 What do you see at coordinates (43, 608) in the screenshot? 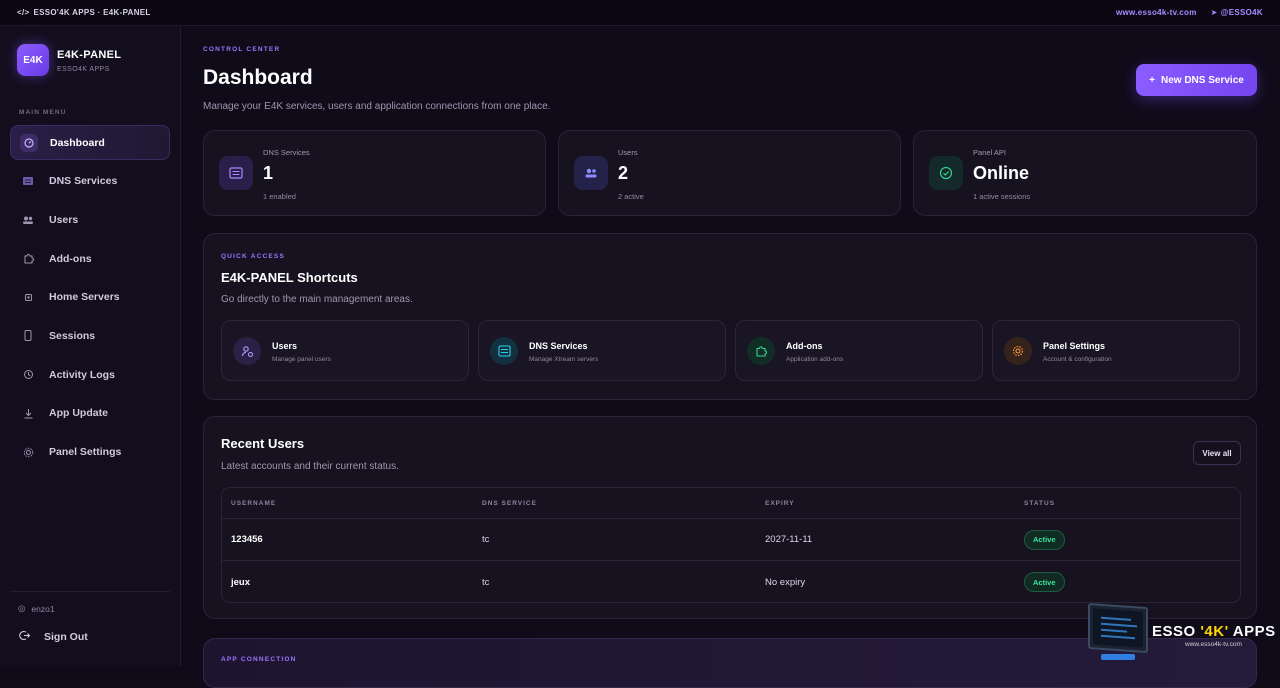
I see `username-label: enzo1` at bounding box center [43, 608].